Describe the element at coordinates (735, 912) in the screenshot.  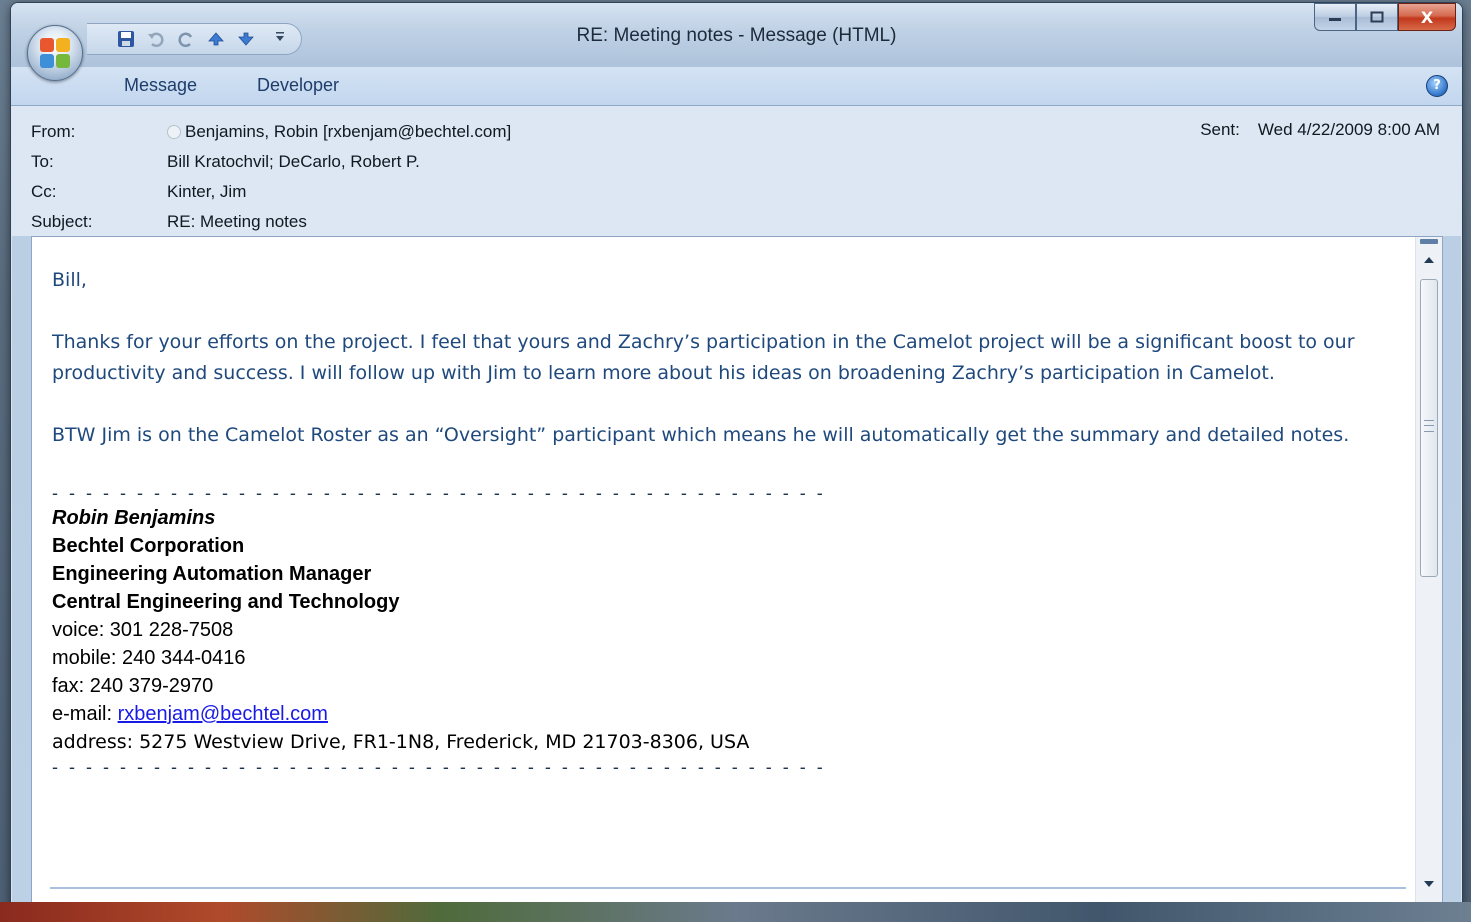
I see `desktop-background` at that location.